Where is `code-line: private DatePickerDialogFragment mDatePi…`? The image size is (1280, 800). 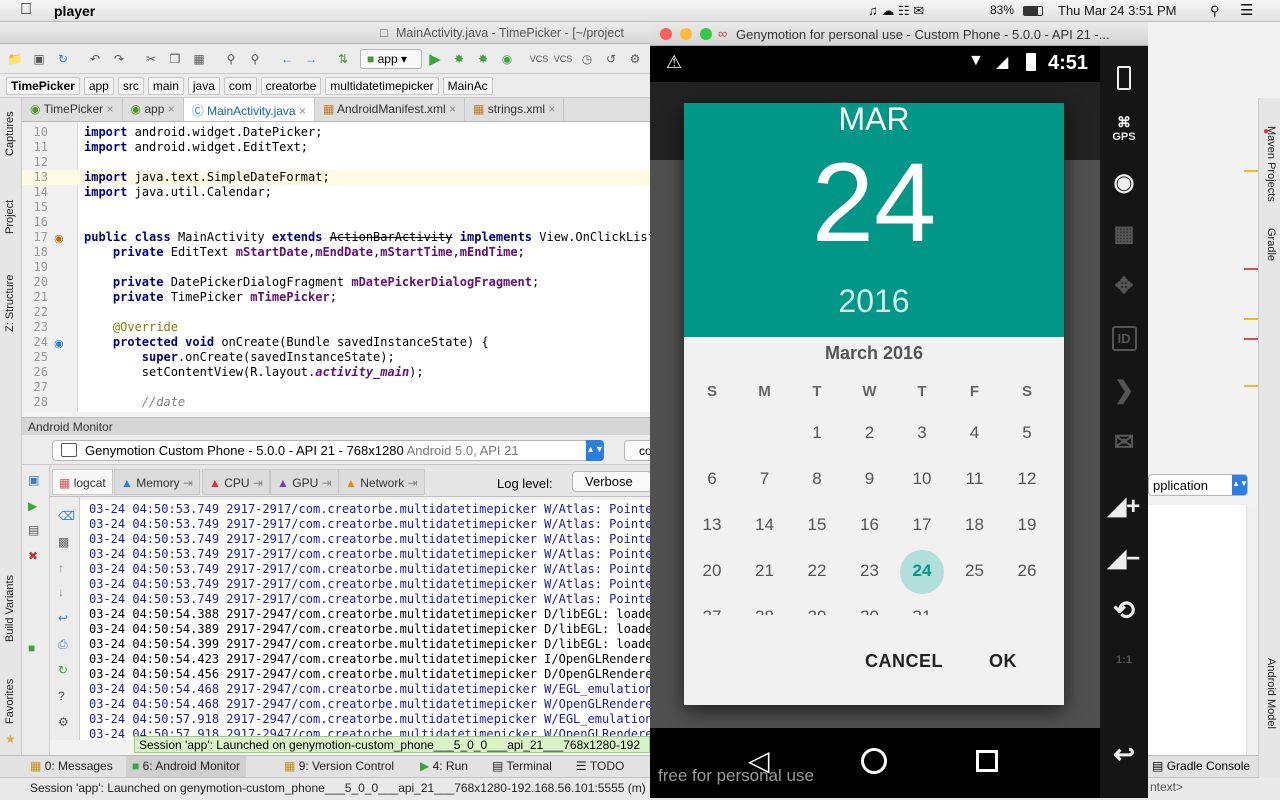
code-line: private DatePickerDialogFragment mDatePi… is located at coordinates (311, 282).